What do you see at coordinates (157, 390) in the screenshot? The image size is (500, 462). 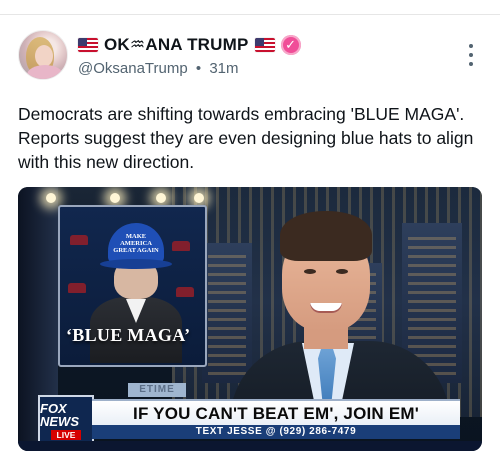 I see `chyron-tag: ETIME` at bounding box center [157, 390].